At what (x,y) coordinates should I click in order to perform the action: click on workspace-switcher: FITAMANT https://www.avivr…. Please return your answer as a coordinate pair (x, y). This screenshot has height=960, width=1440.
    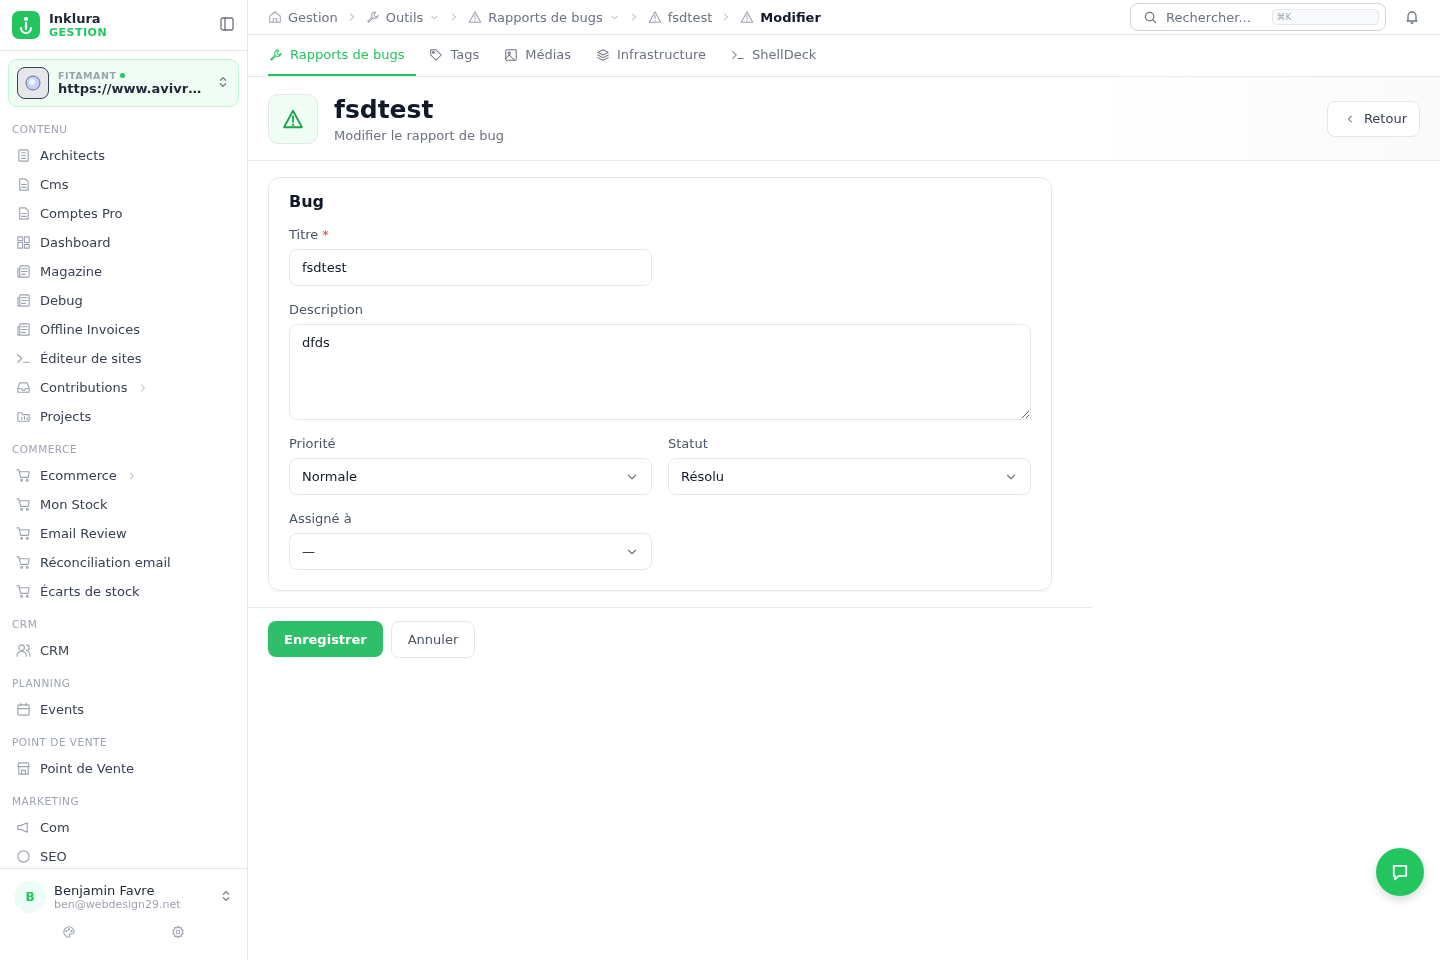
    Looking at the image, I should click on (123, 83).